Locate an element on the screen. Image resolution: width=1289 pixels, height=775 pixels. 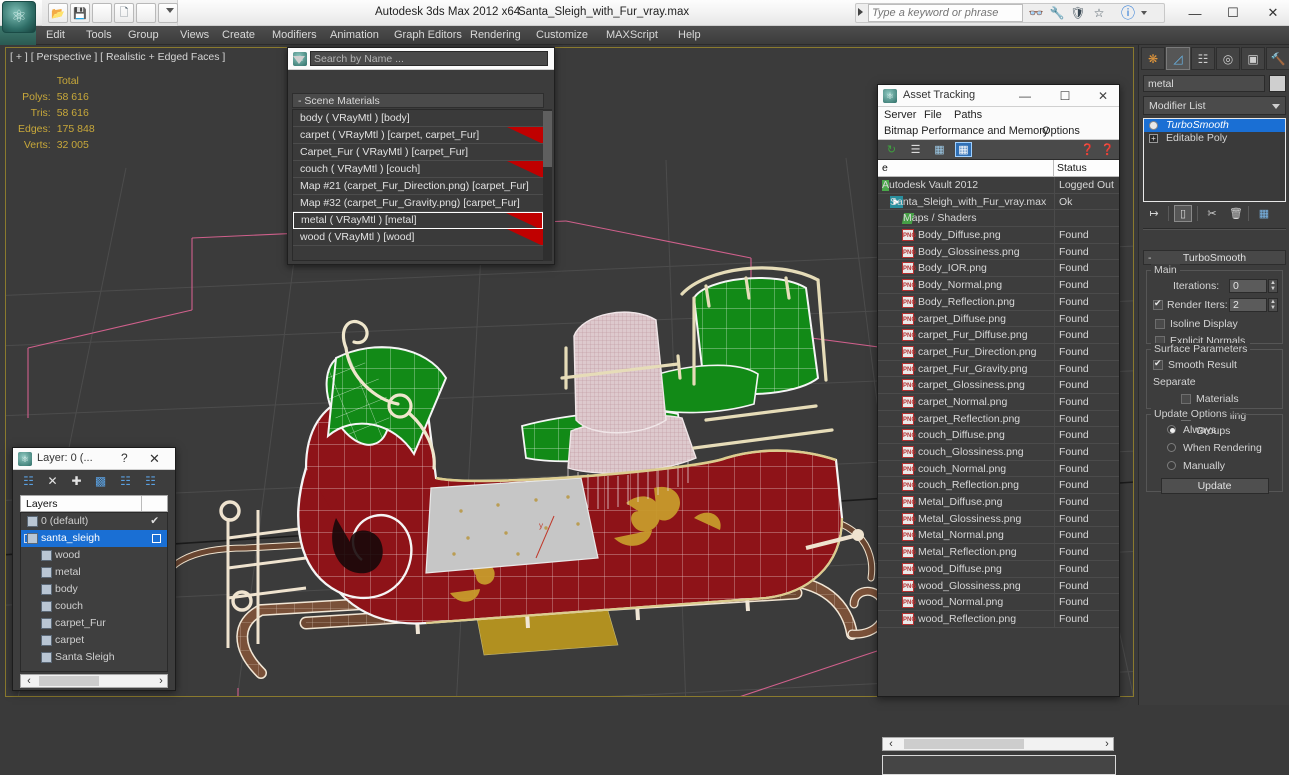
column-header-name: e is located at coordinates (885, 168).